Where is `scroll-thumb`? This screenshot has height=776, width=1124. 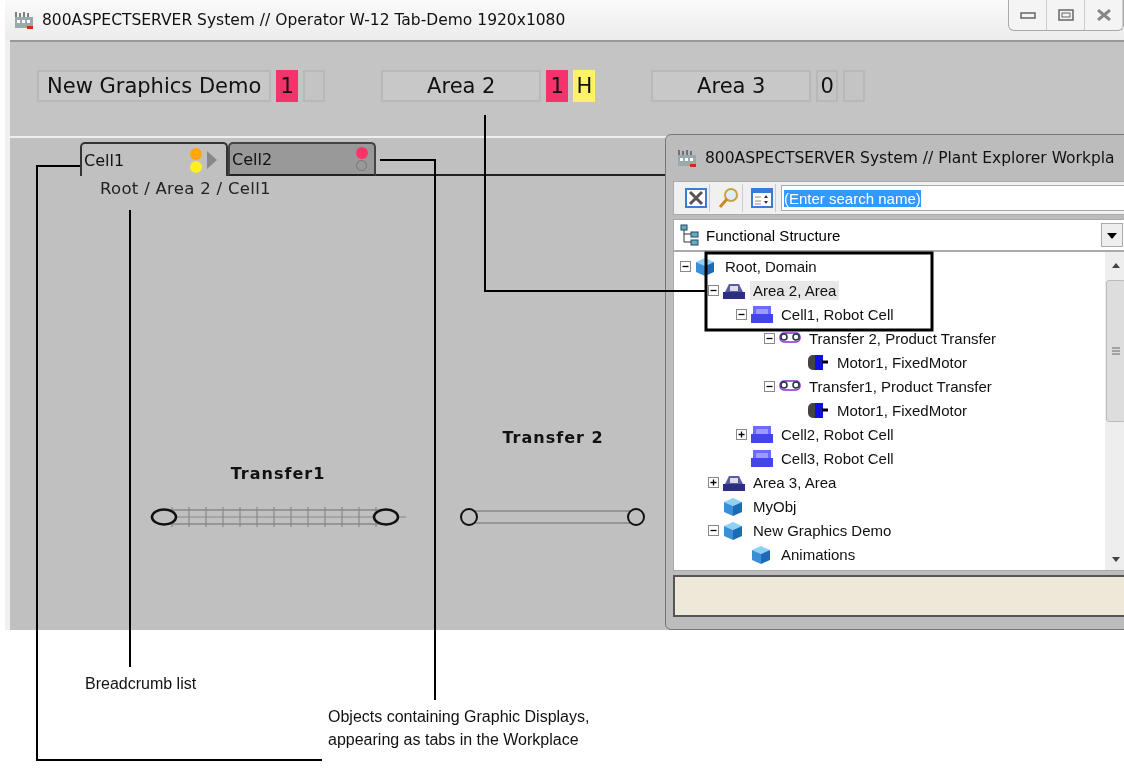
scroll-thumb is located at coordinates (1115, 351).